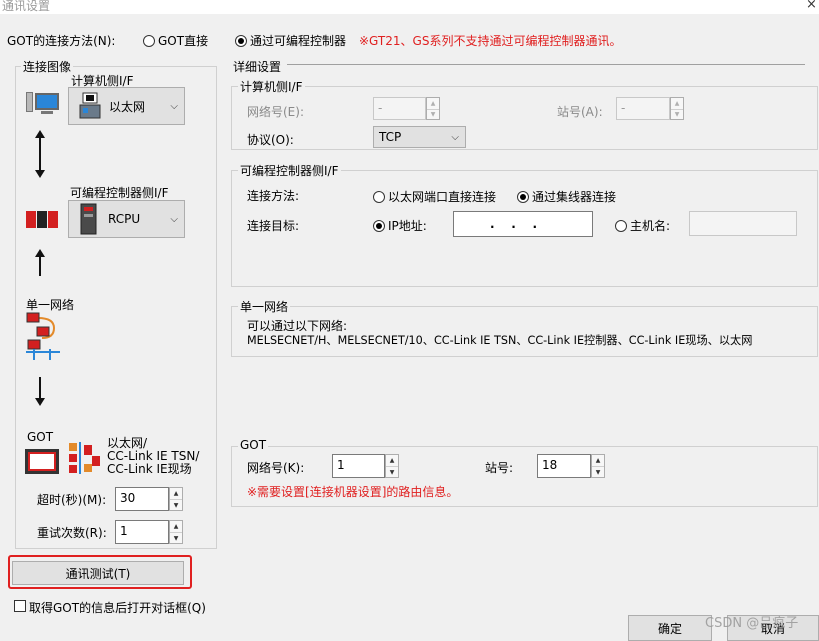 Image resolution: width=819 pixels, height=641 pixels. What do you see at coordinates (253, 445) in the screenshot?
I see `got-group-title: GOT` at bounding box center [253, 445].